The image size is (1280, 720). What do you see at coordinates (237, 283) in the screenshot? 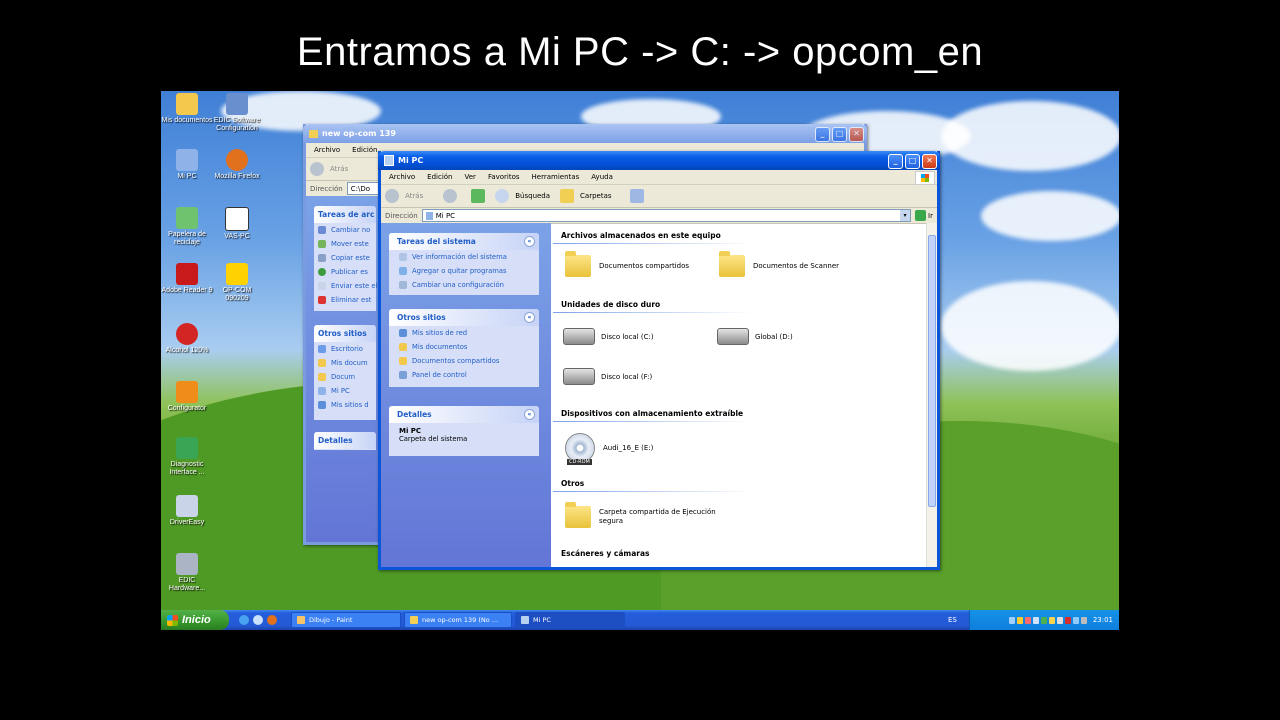
I see `desktop-icon-opcom: OP-COM 090209` at bounding box center [237, 283].